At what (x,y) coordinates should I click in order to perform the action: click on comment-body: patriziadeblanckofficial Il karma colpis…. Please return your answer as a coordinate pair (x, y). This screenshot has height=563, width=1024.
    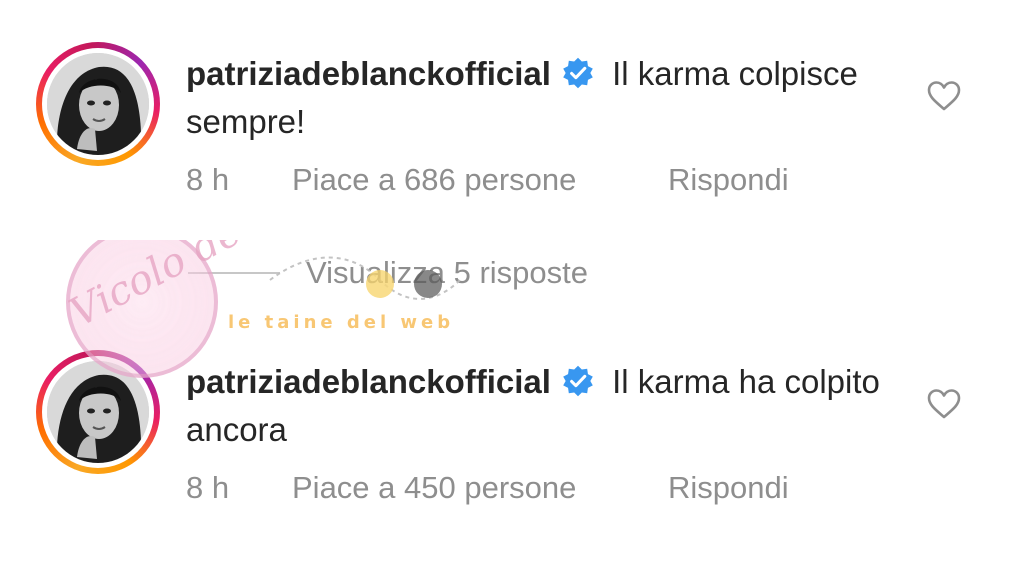
    Looking at the image, I should click on (536, 98).